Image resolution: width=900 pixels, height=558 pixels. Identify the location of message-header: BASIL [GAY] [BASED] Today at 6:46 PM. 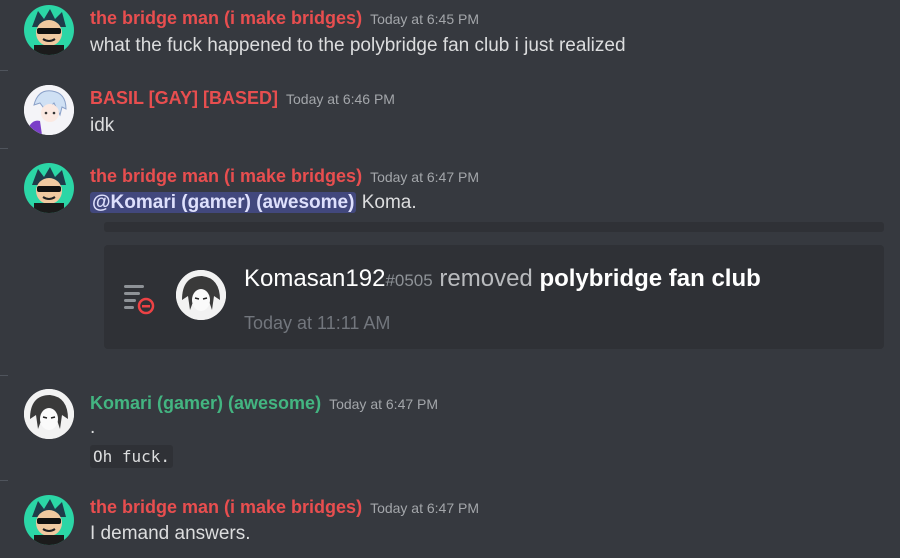
(242, 98).